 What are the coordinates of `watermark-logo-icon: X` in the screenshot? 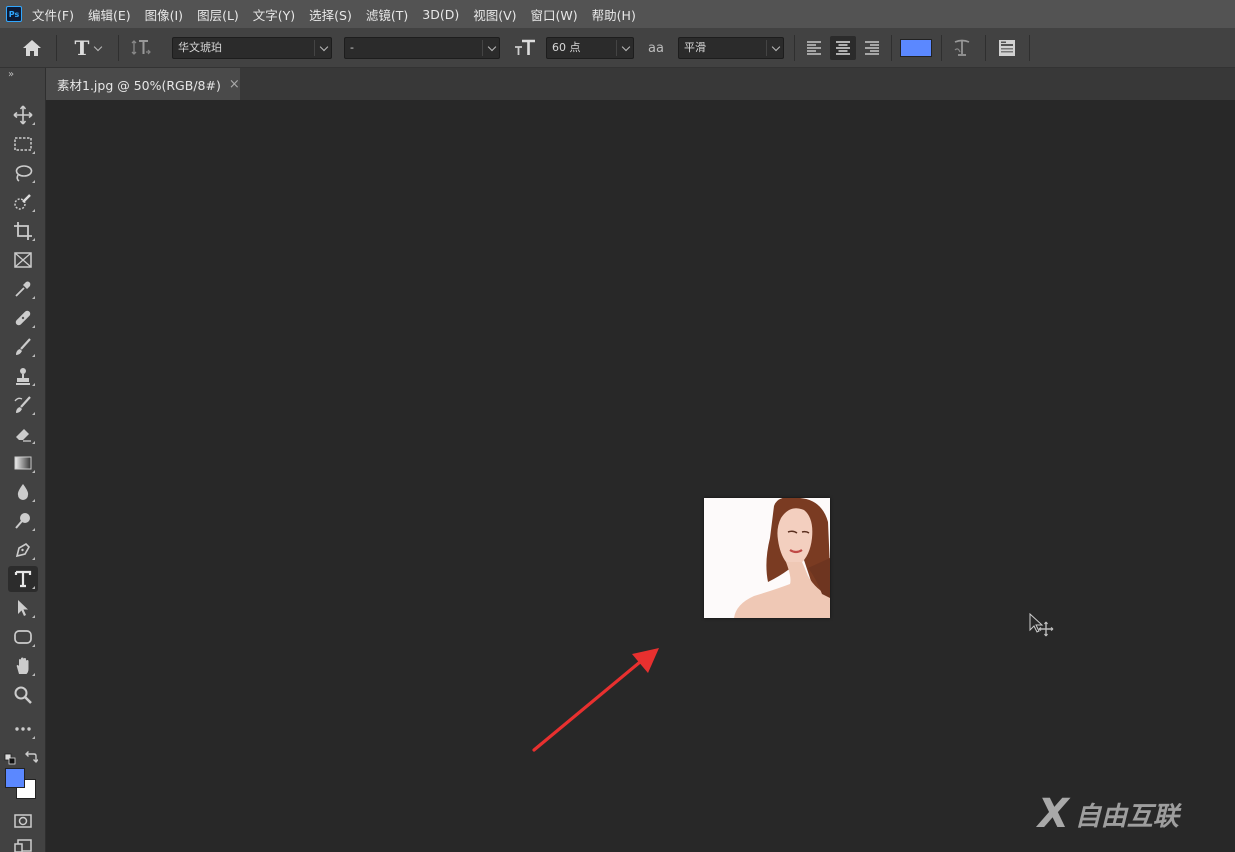 It's located at (1053, 814).